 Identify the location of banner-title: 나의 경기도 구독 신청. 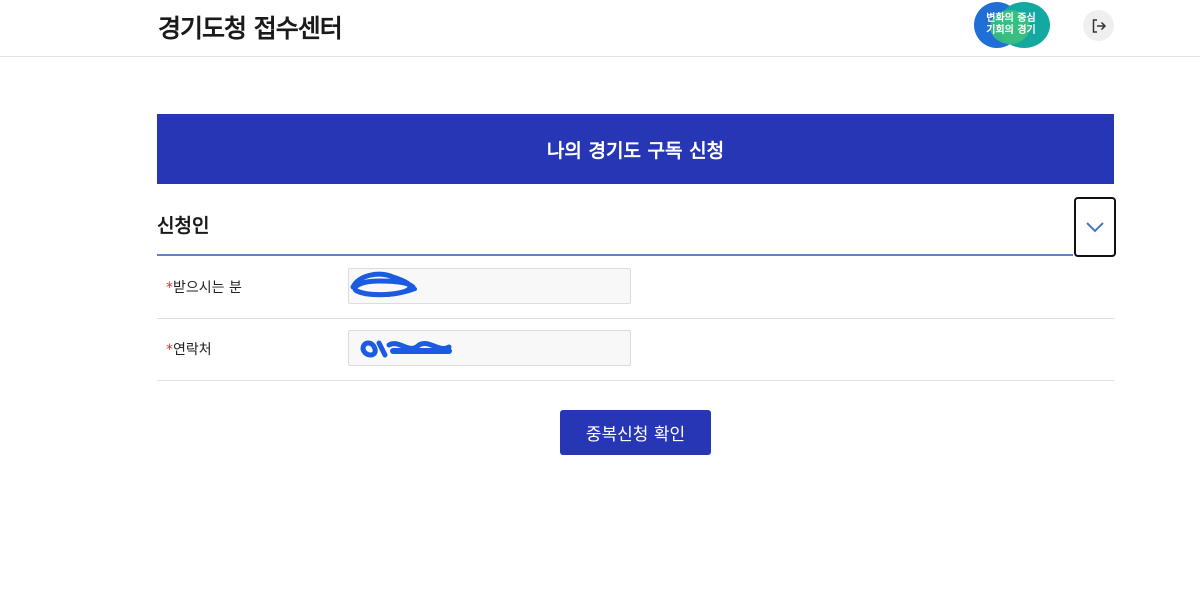
(635, 150).